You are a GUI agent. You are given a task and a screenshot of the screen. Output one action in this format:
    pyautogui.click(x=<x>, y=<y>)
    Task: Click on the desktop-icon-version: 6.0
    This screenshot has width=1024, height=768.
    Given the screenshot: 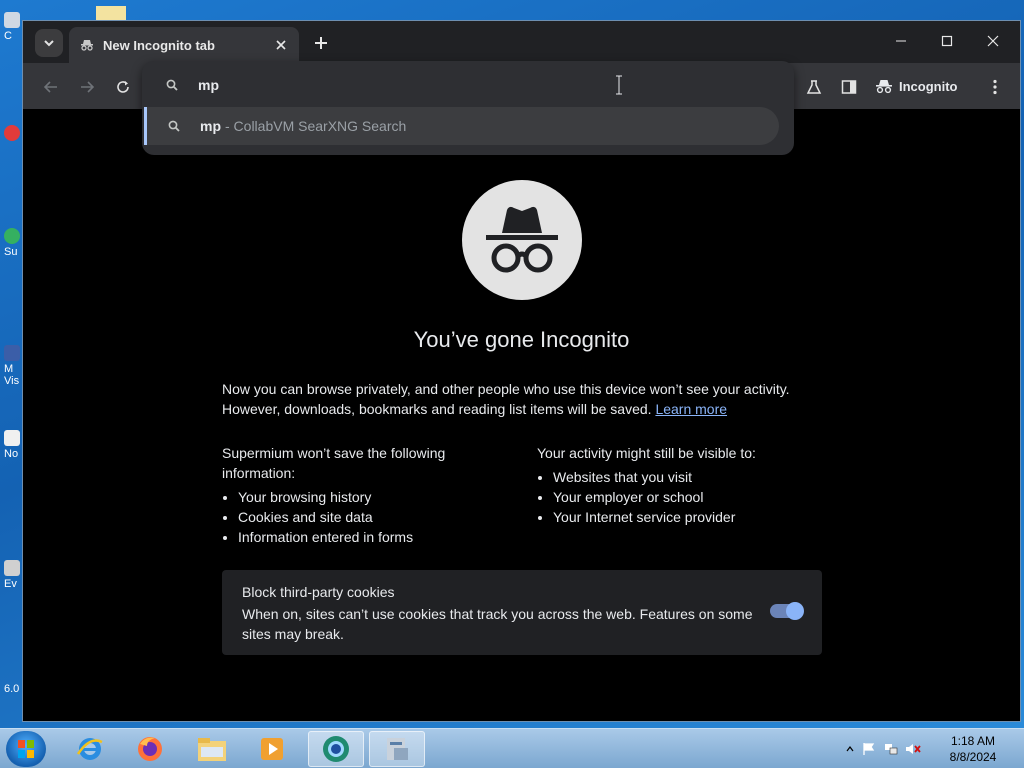 What is the action you would take?
    pyautogui.click(x=13, y=689)
    